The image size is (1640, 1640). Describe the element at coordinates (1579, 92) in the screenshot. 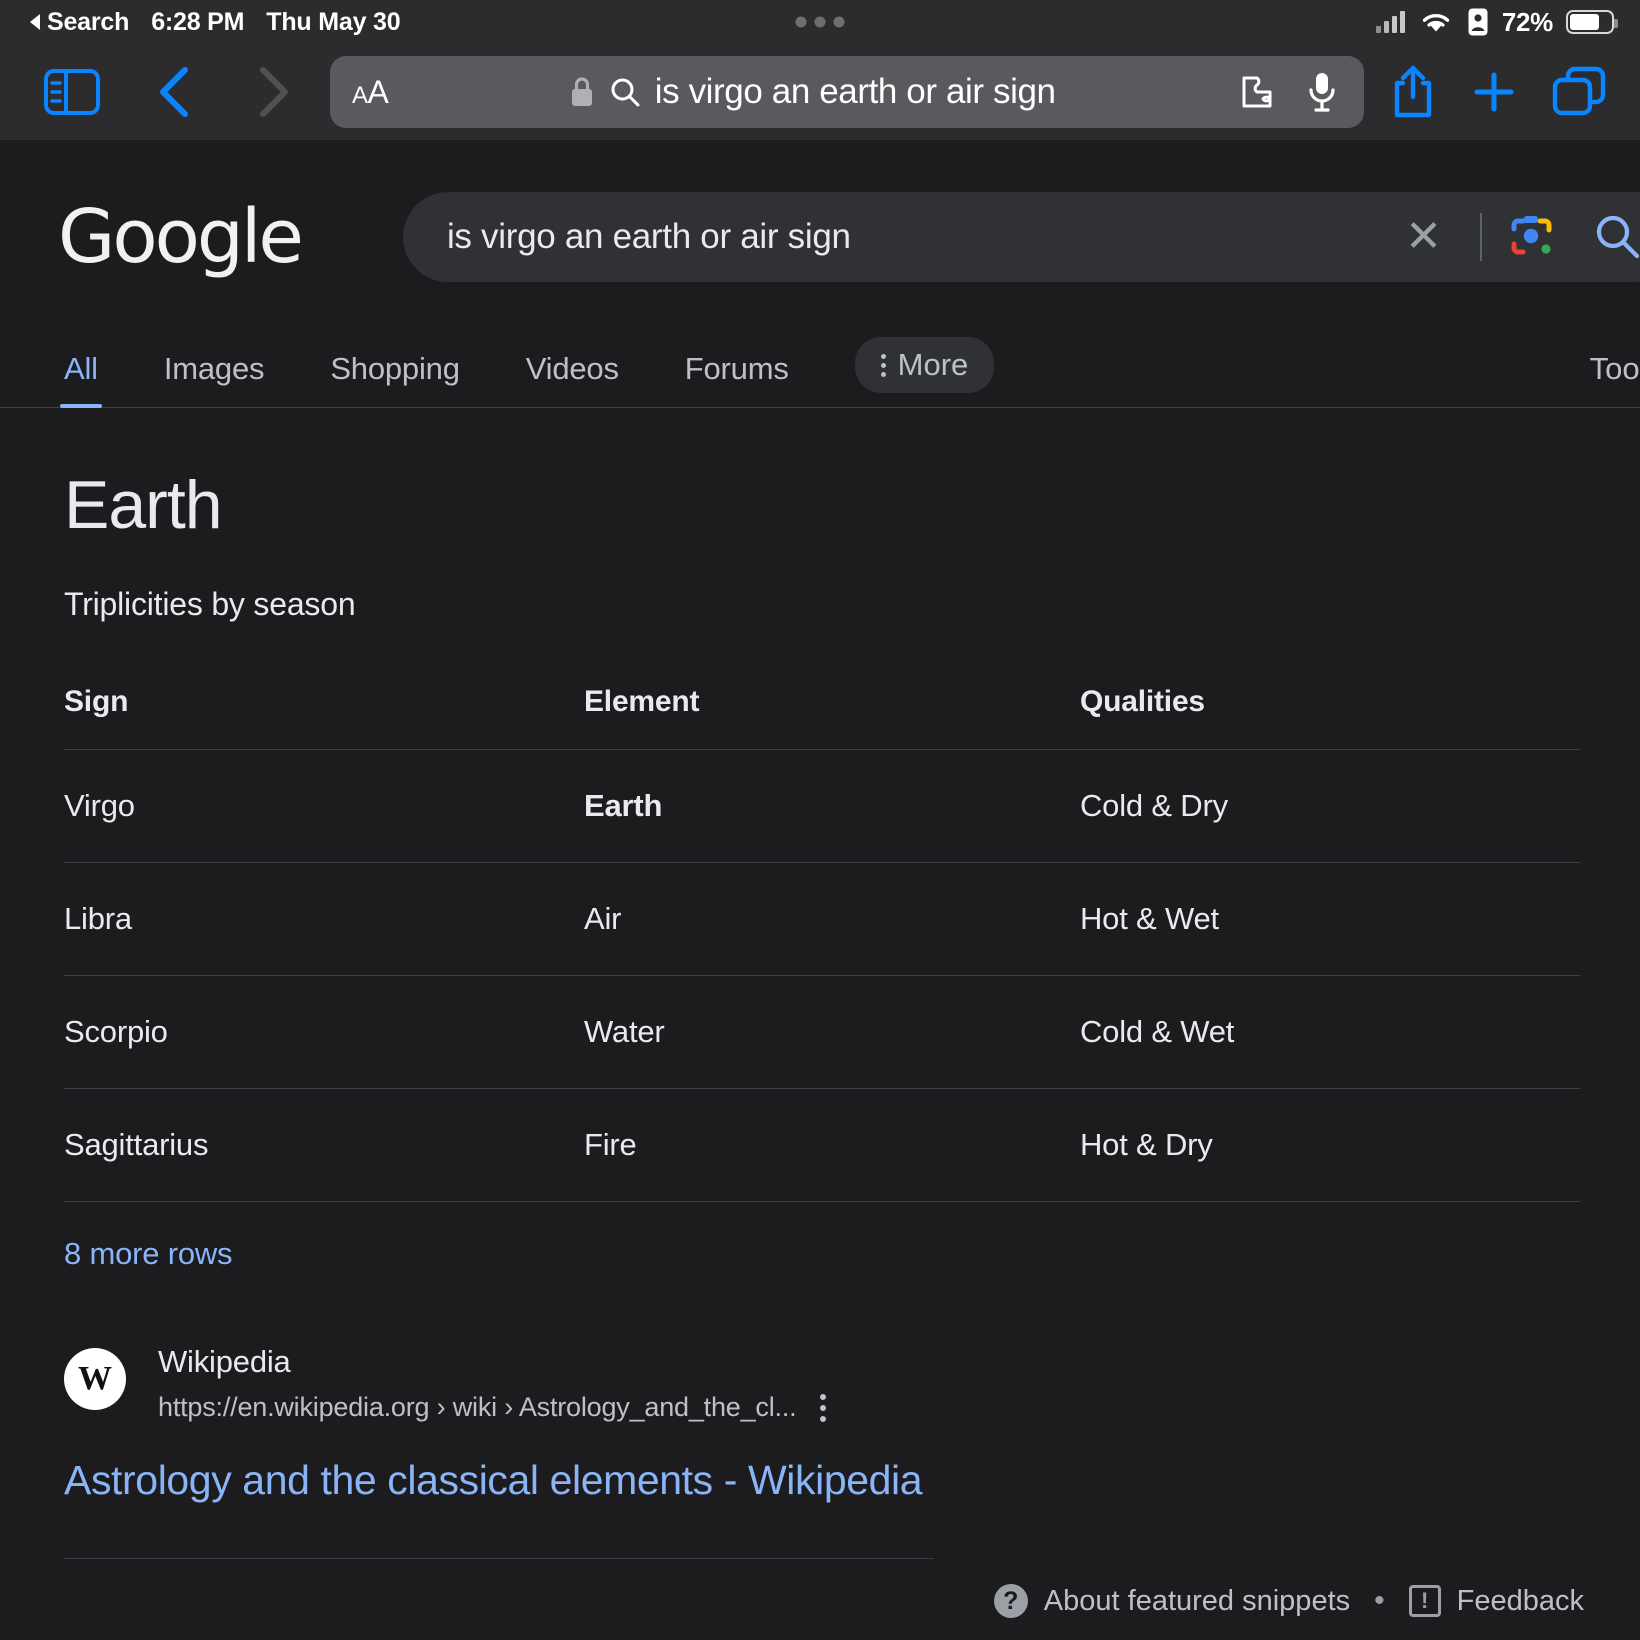

I see `tab-overview-icon` at that location.